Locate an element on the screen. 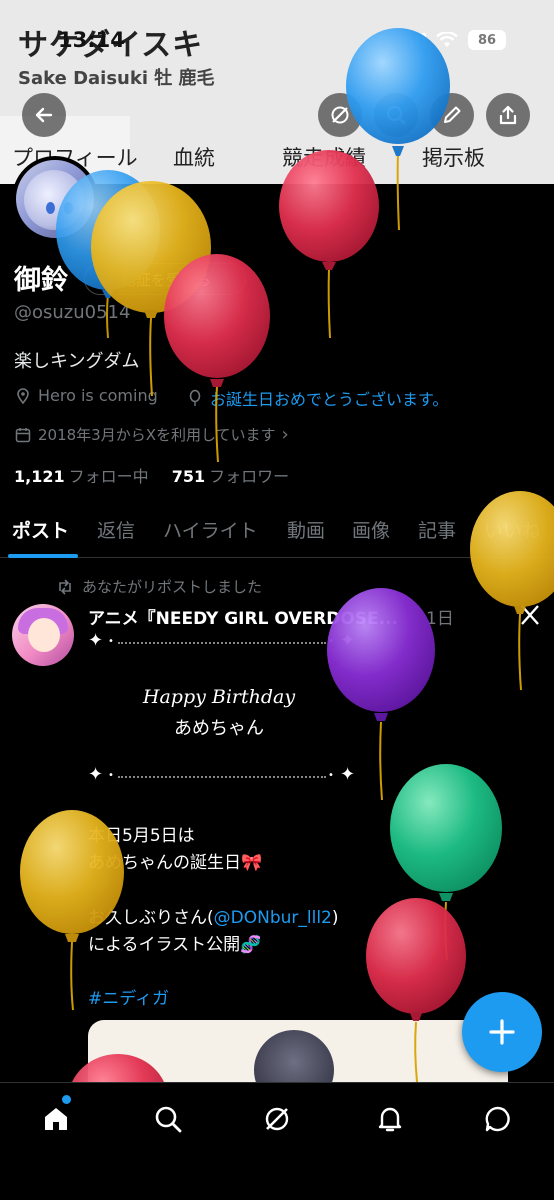 The width and height of the screenshot is (554, 1200). search-button is located at coordinates (396, 115).